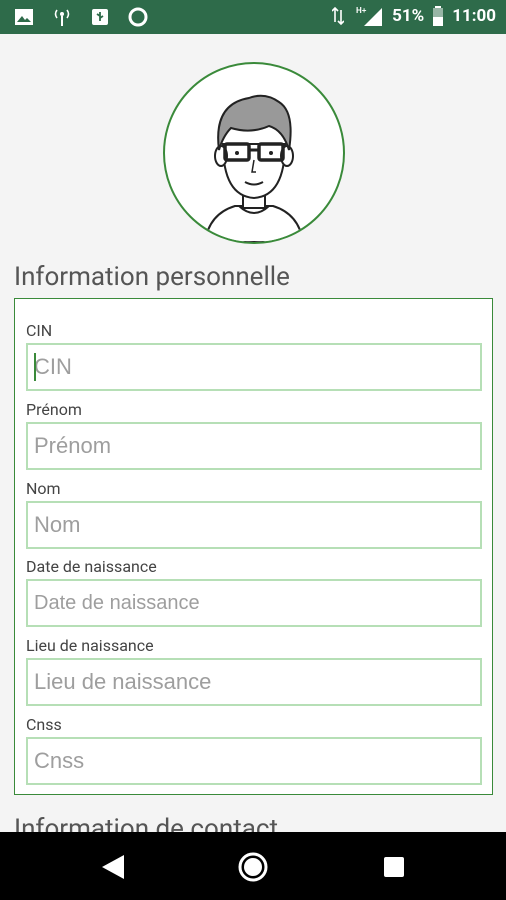  I want to click on text-cursor, so click(35, 367).